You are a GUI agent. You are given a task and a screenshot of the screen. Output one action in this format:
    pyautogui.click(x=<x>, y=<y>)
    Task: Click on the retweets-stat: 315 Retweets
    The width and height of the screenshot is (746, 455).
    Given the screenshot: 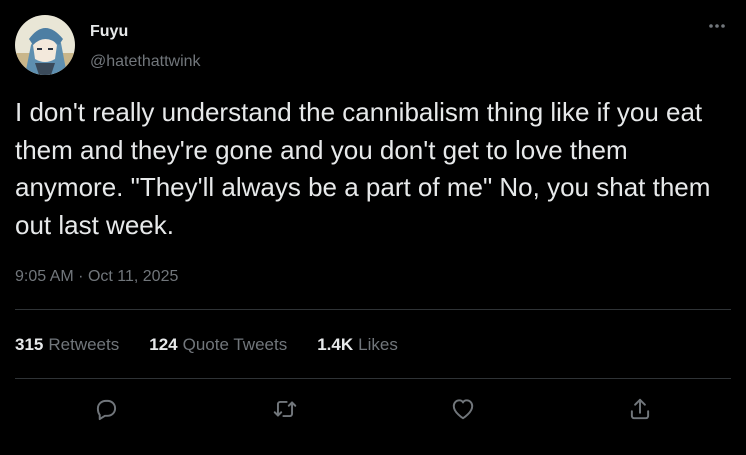 What is the action you would take?
    pyautogui.click(x=67, y=345)
    